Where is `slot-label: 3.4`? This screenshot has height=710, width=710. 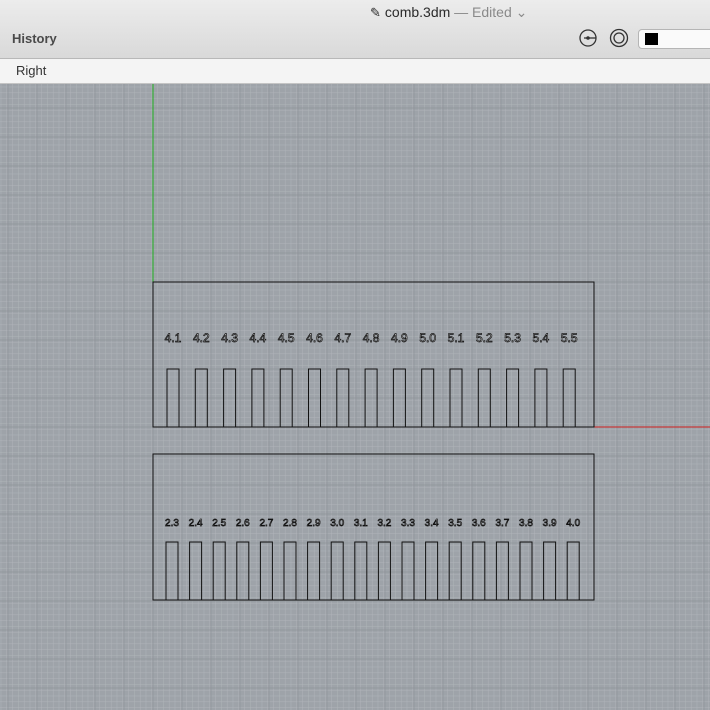
slot-label: 3.4 is located at coordinates (432, 523).